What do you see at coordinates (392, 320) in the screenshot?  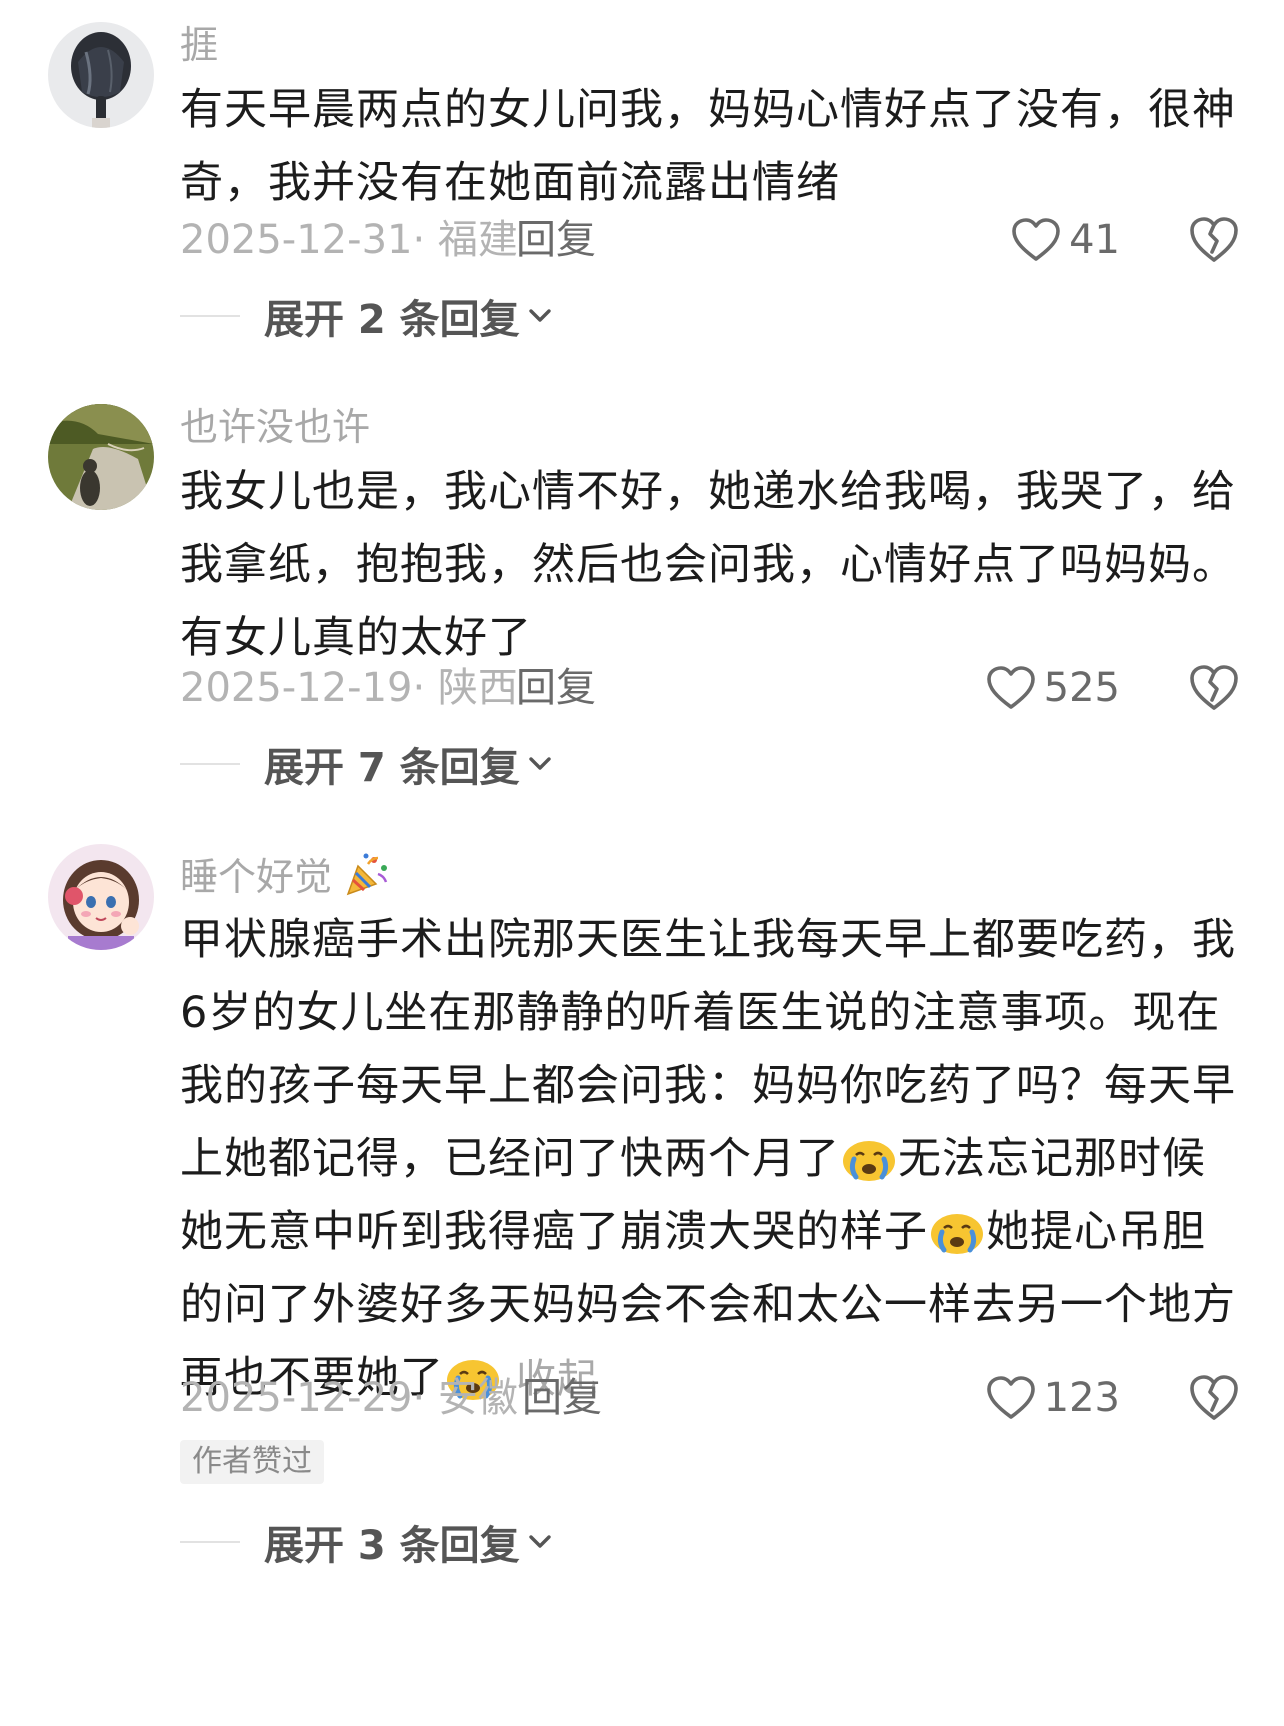 I see `expand-replies-label: 展开 2 条回复` at bounding box center [392, 320].